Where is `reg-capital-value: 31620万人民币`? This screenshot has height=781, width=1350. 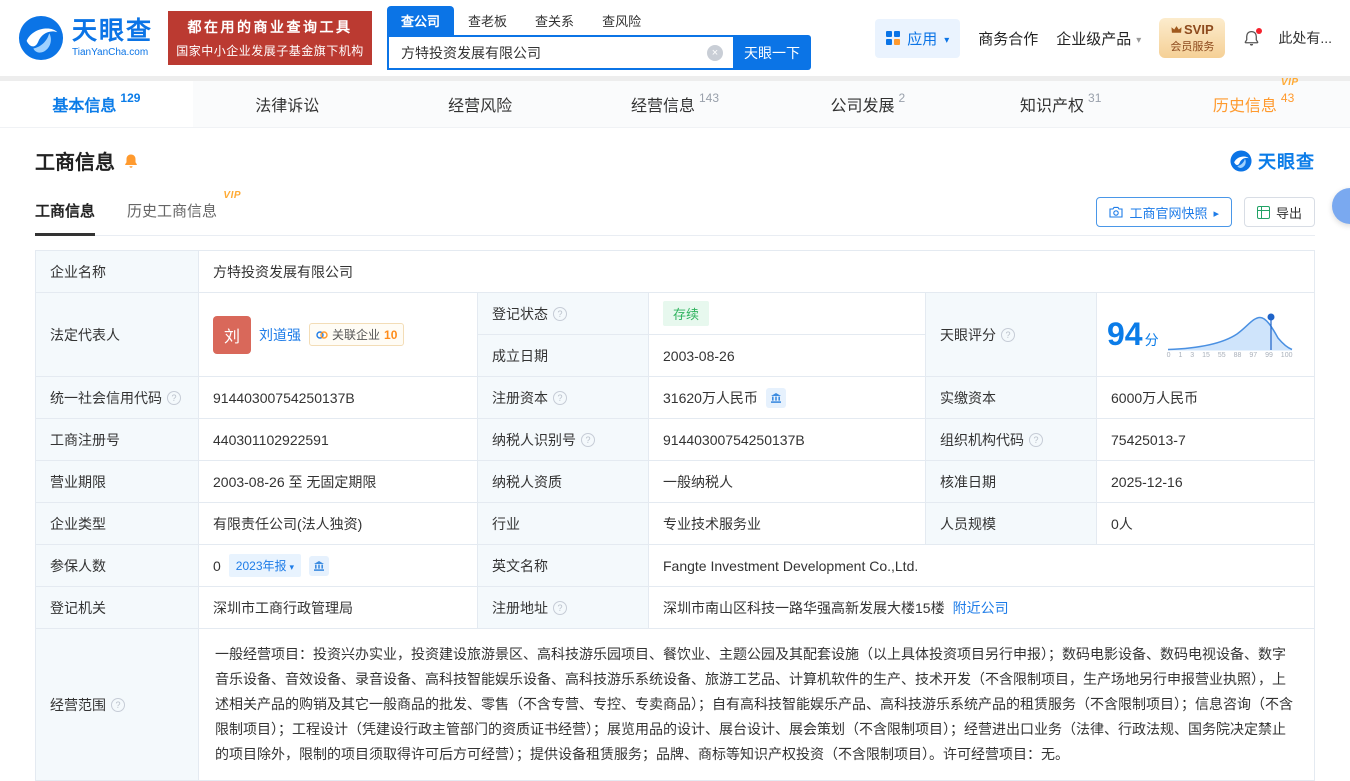 reg-capital-value: 31620万人民币 is located at coordinates (787, 397).